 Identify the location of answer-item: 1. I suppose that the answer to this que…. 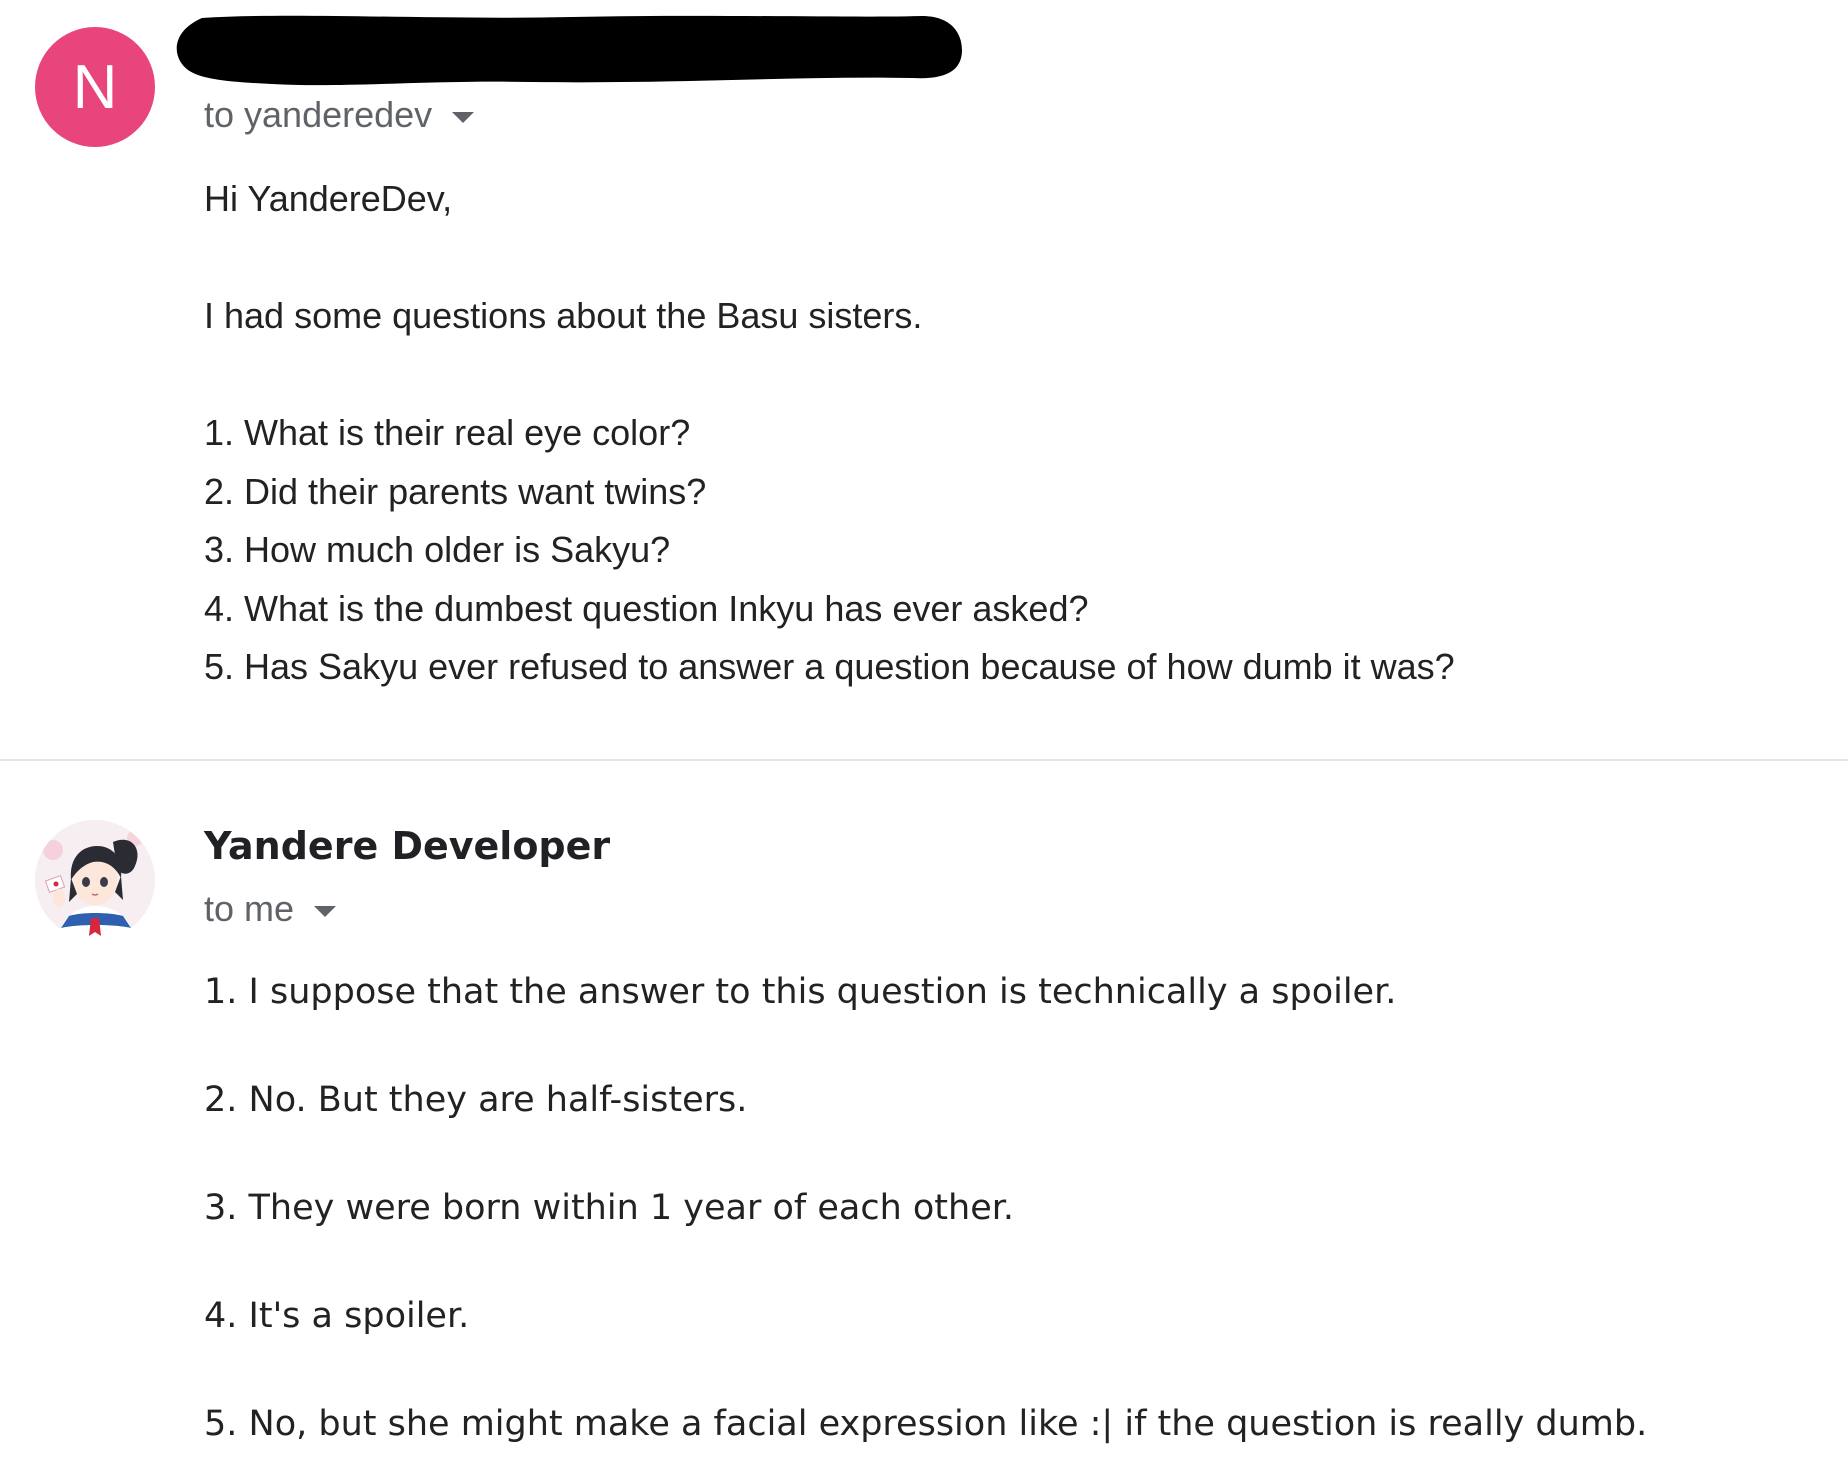
(800, 992).